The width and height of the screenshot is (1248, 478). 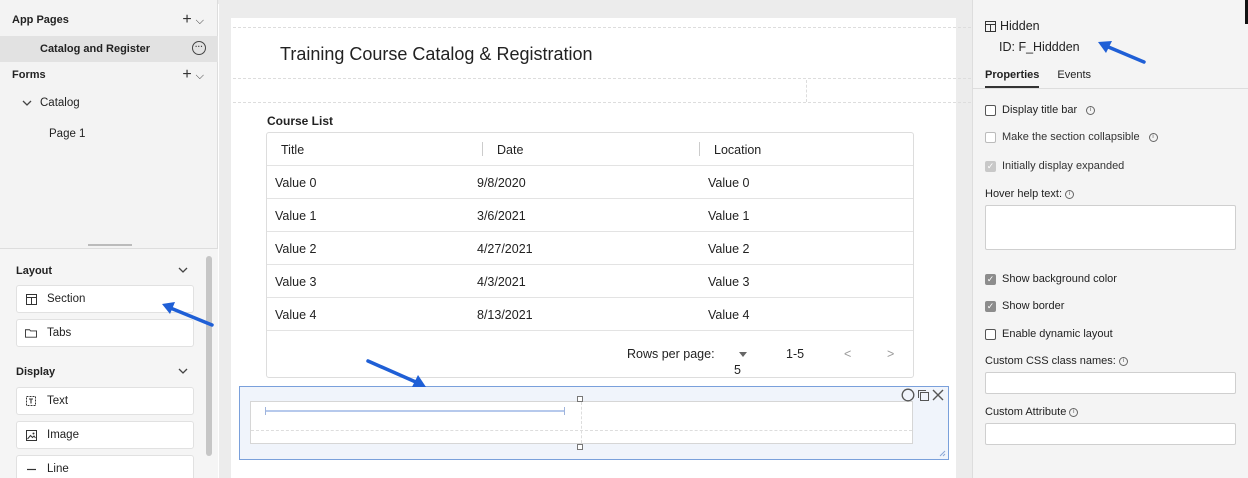 What do you see at coordinates (67, 134) in the screenshot?
I see `tree-item-page-1: Page 1` at bounding box center [67, 134].